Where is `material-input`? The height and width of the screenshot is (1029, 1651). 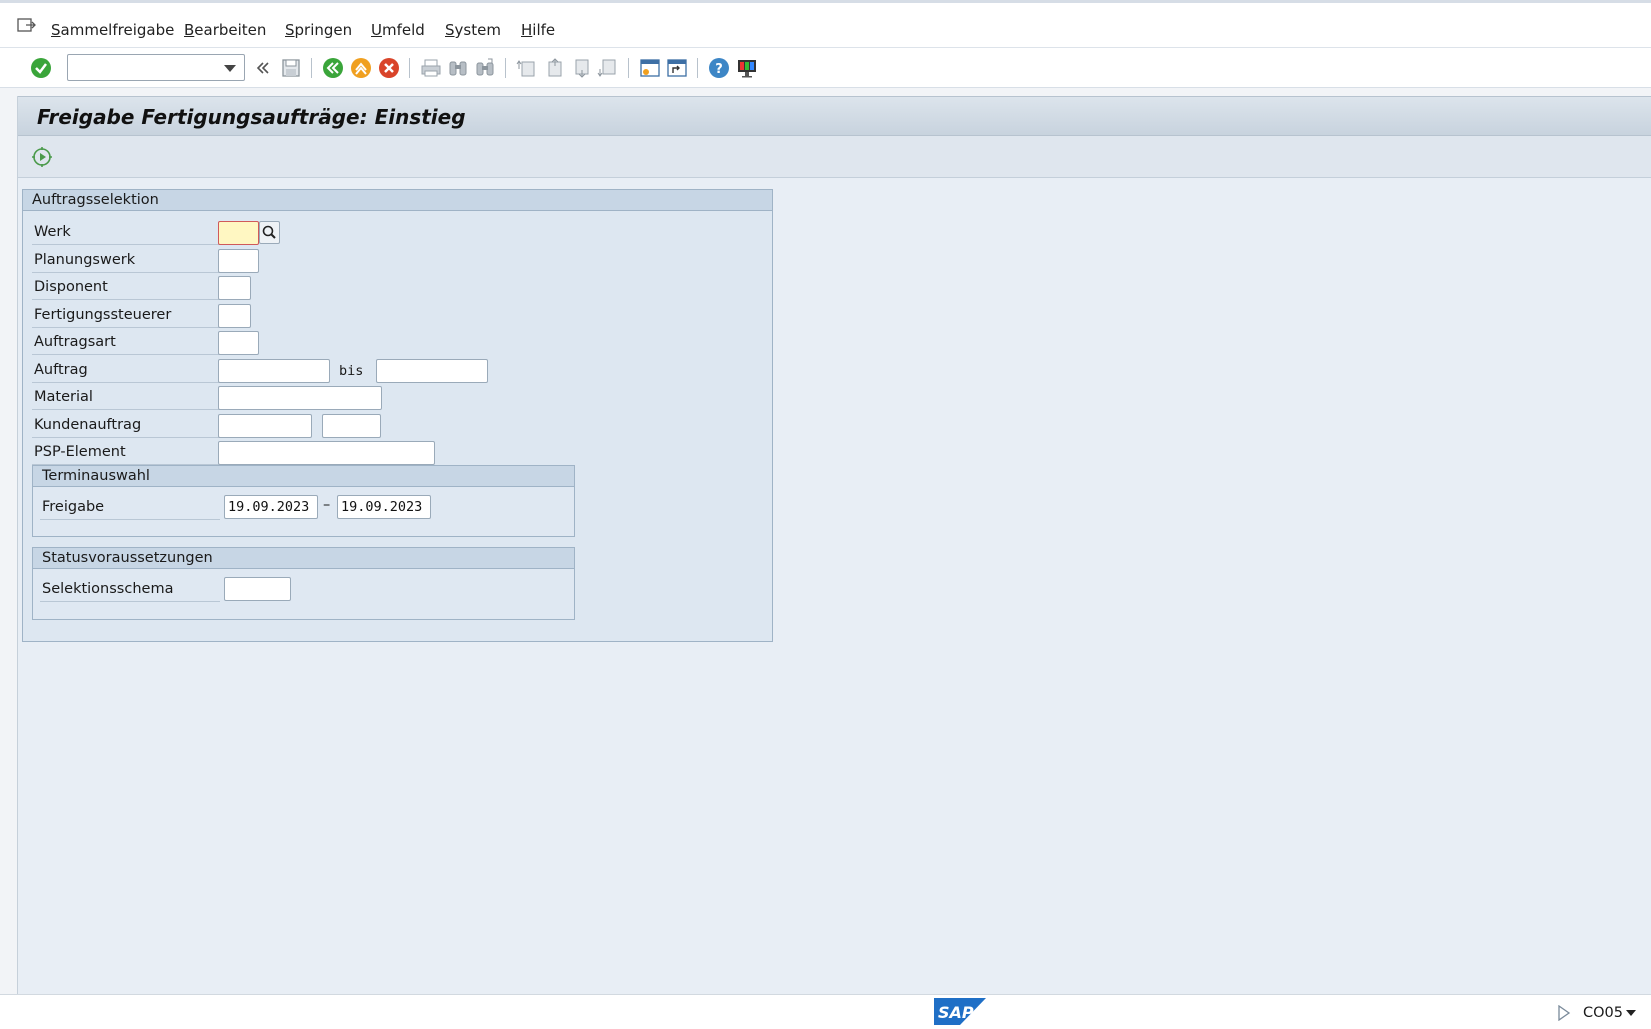
material-input is located at coordinates (300, 398).